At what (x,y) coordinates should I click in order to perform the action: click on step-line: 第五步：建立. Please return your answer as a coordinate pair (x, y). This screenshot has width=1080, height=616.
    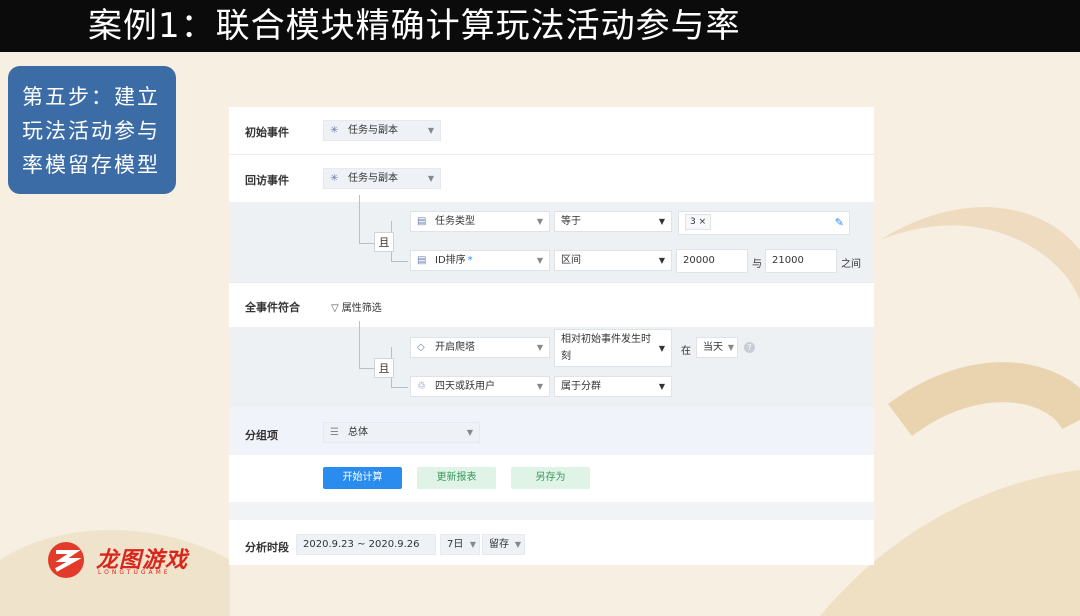
    Looking at the image, I should click on (91, 97).